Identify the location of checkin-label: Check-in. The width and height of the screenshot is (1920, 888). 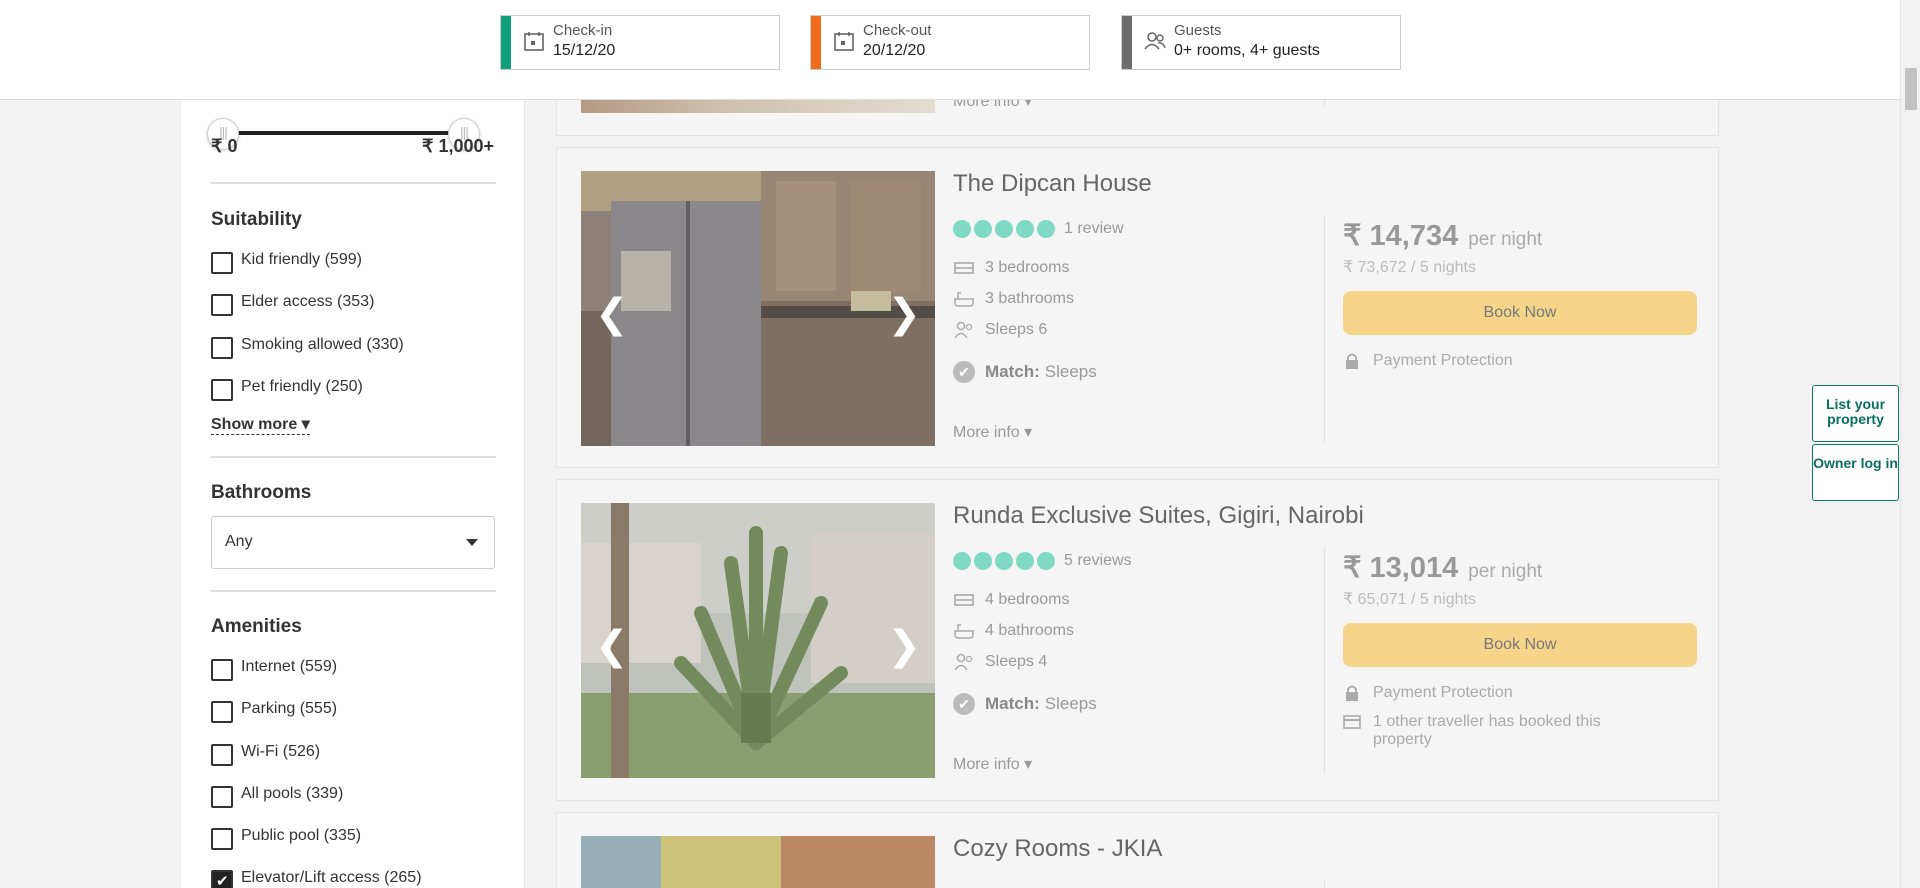
(583, 30).